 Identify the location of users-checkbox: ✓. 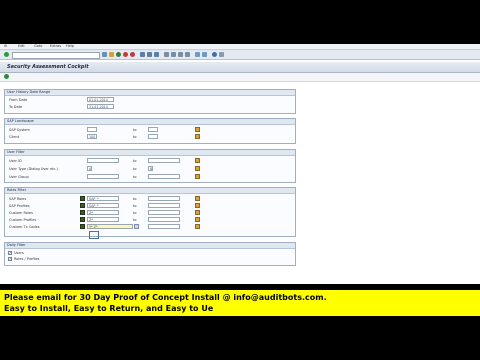
(10, 253).